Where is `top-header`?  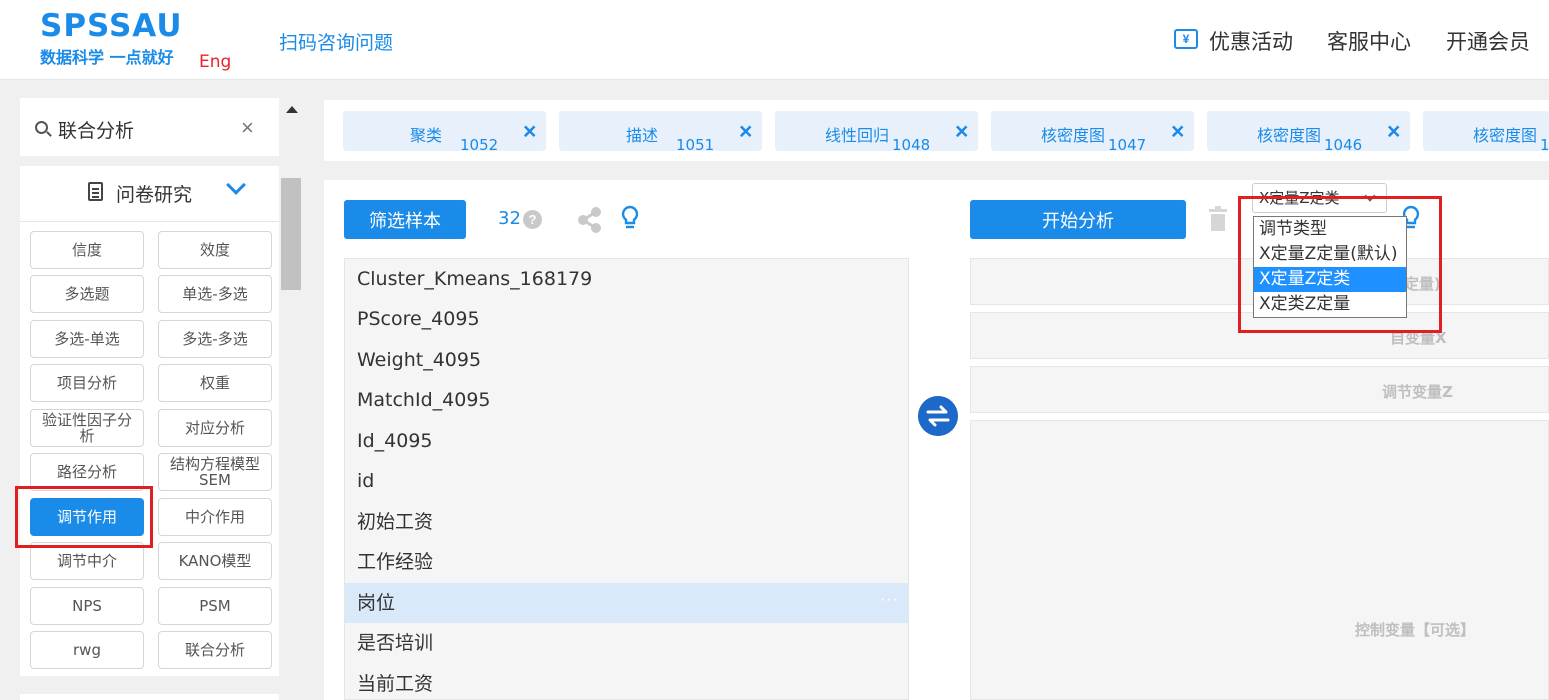
top-header is located at coordinates (774, 40).